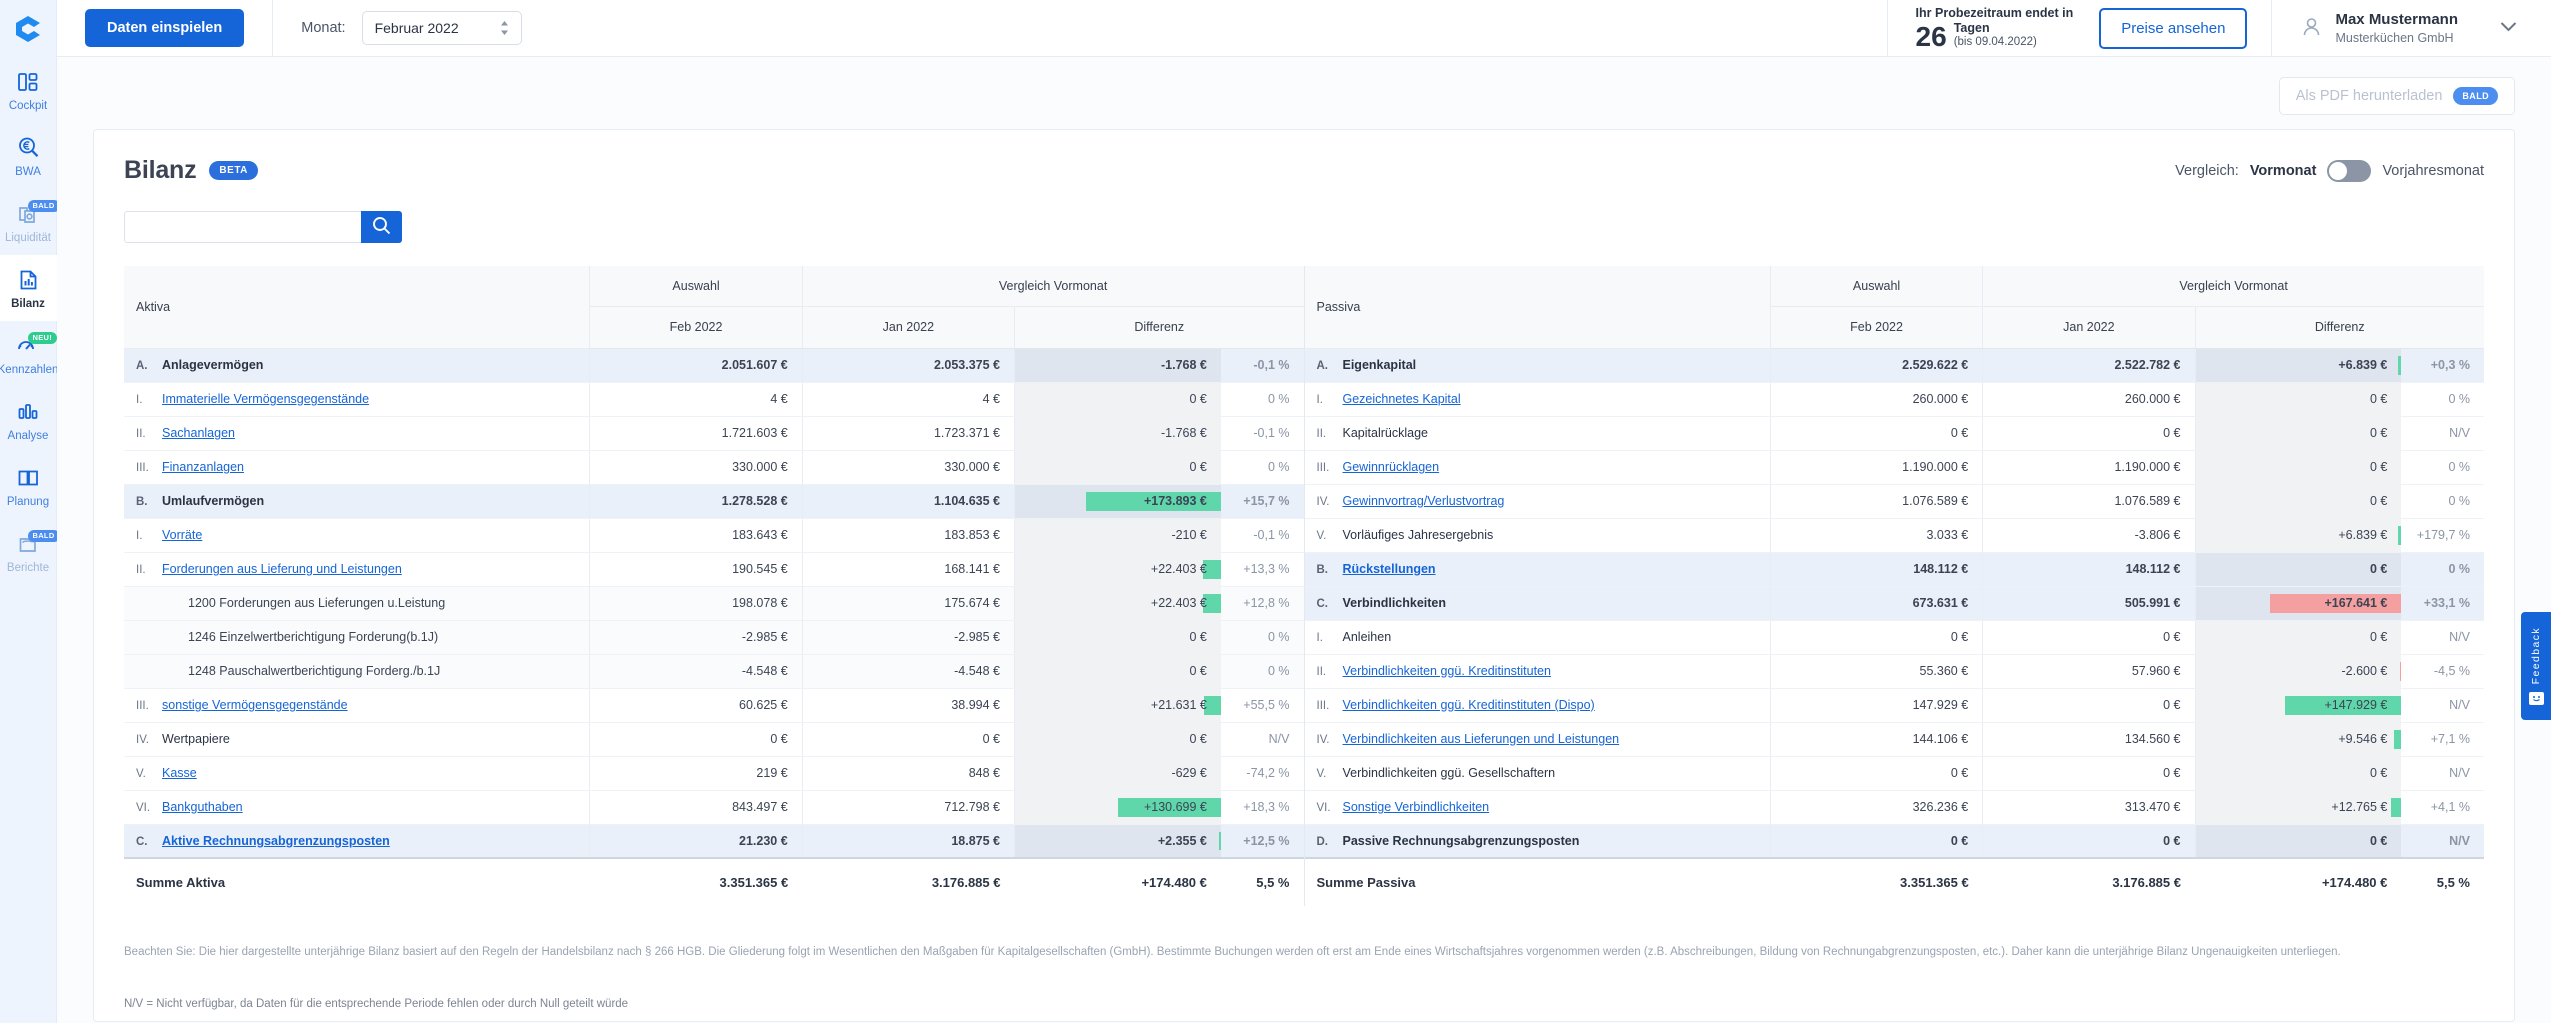 The image size is (2551, 1023). What do you see at coordinates (198, 433) in the screenshot?
I see `row-label: Sachanlagen` at bounding box center [198, 433].